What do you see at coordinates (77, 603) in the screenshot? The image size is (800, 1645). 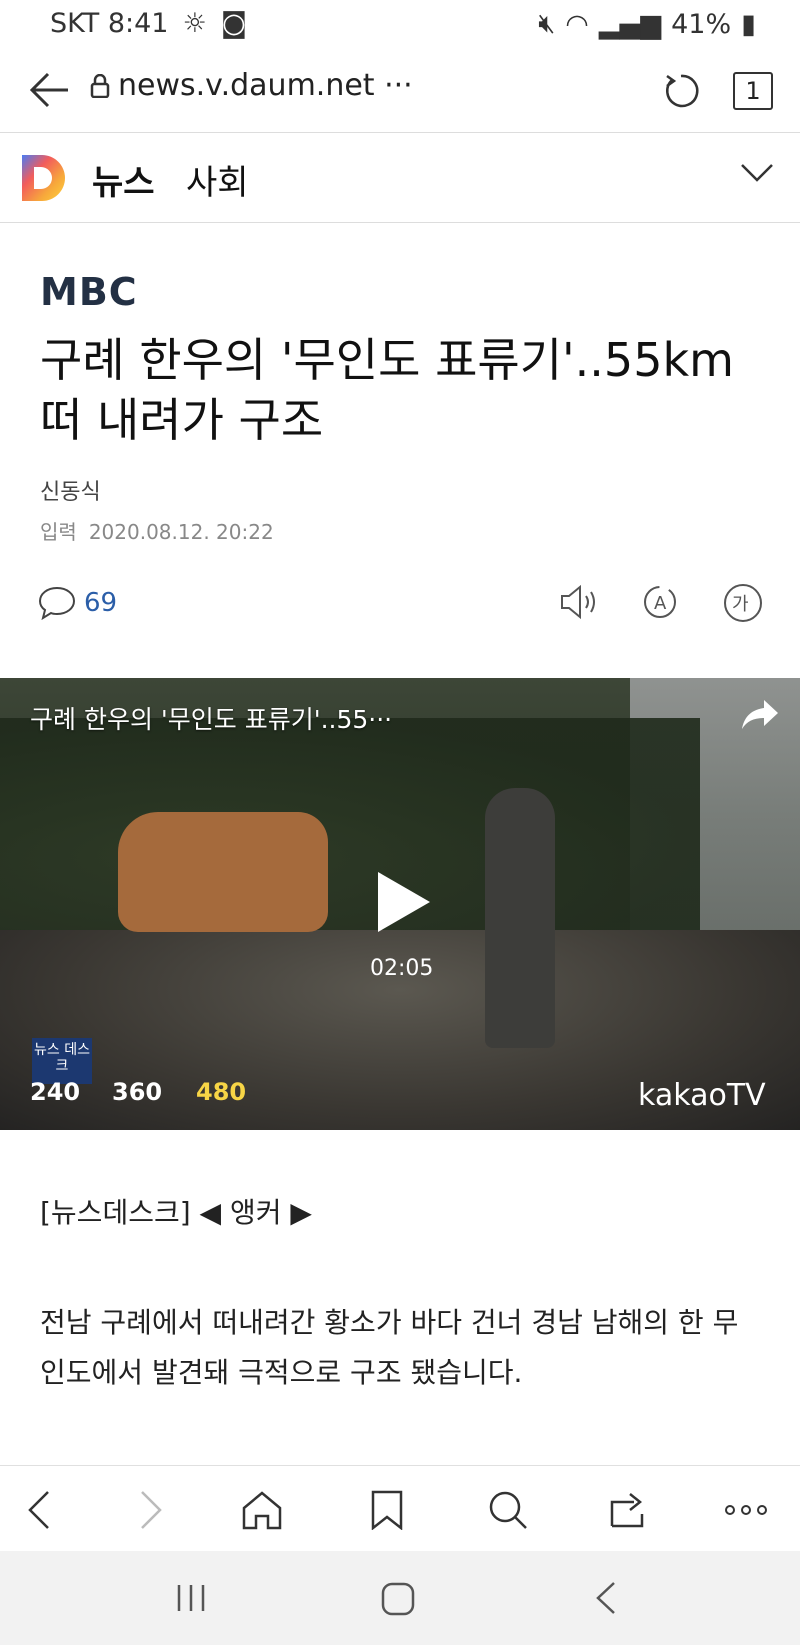 I see `comment-button: 69` at bounding box center [77, 603].